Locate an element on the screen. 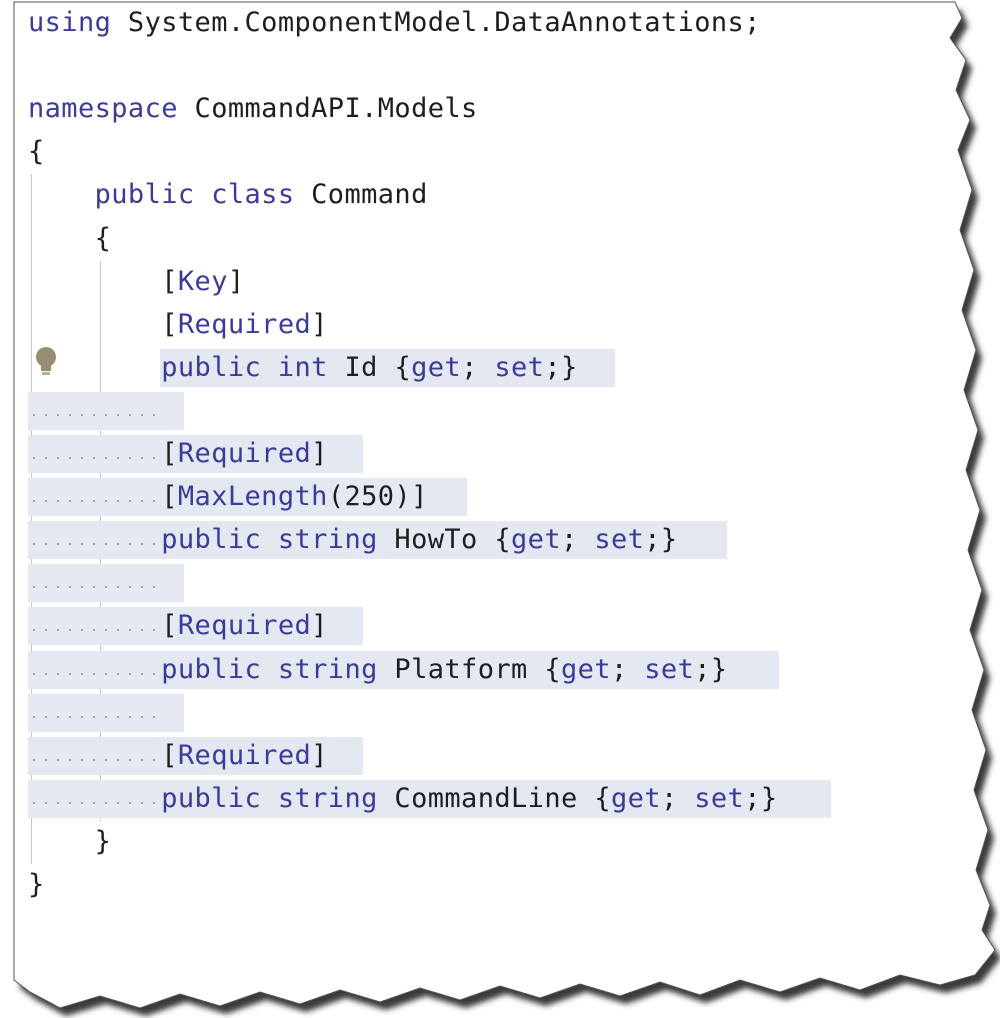 Image resolution: width=1000 pixels, height=1018 pixels. code-text: [Key] is located at coordinates (136, 282).